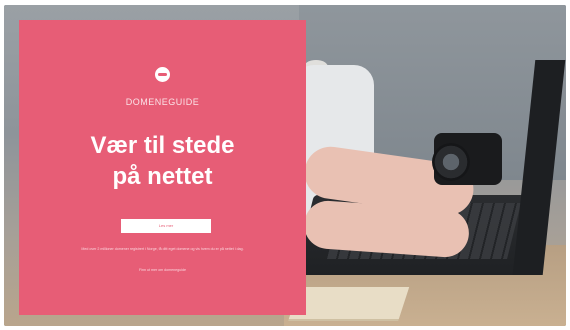 This screenshot has height=330, width=570. Describe the element at coordinates (162, 176) in the screenshot. I see `headline-line-2: på nettet` at that location.